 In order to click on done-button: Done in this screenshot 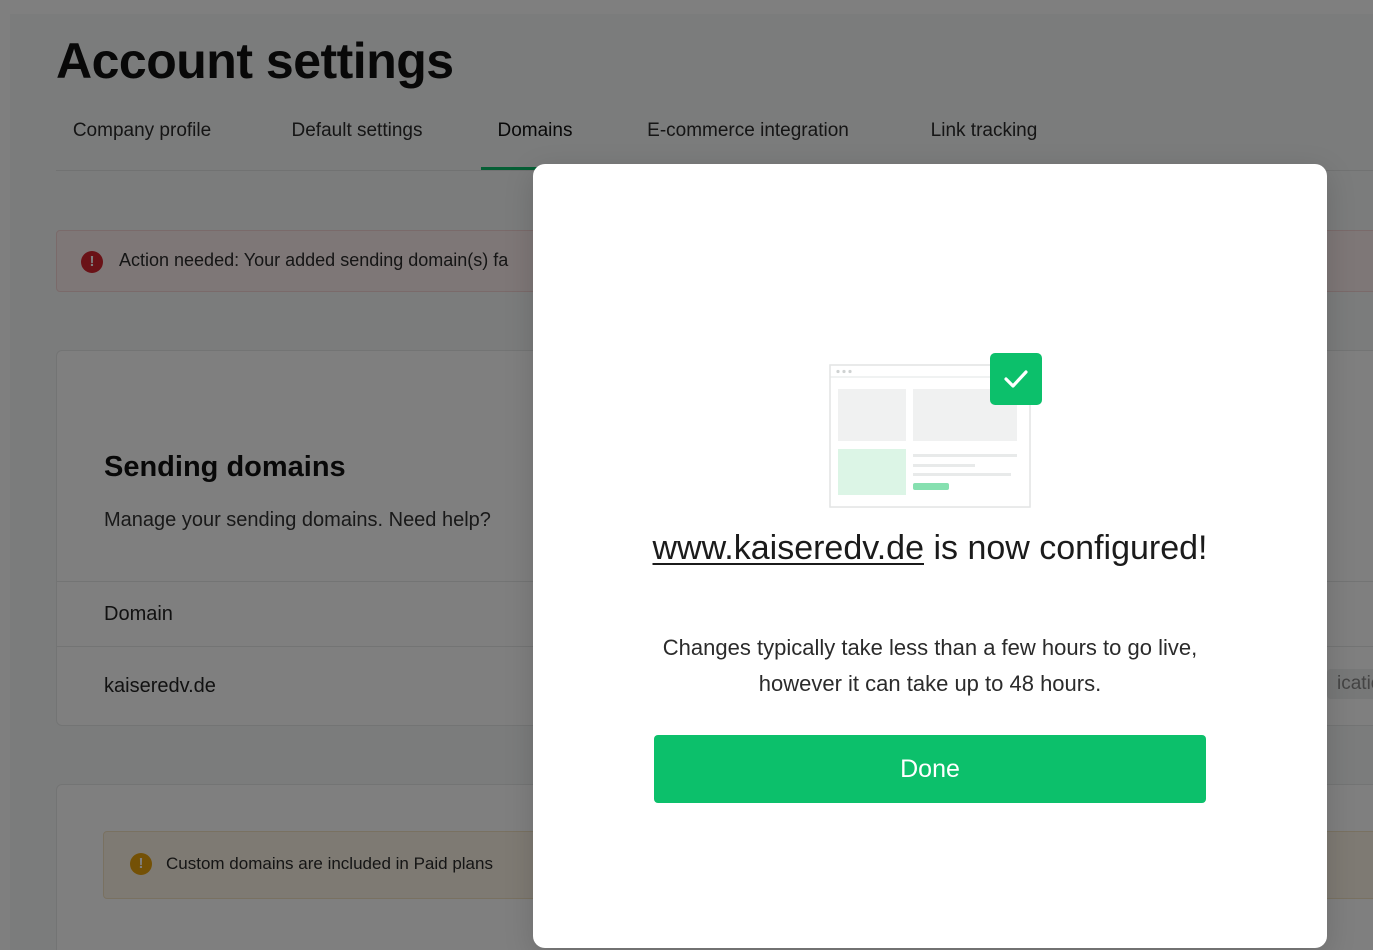, I will do `click(930, 769)`.